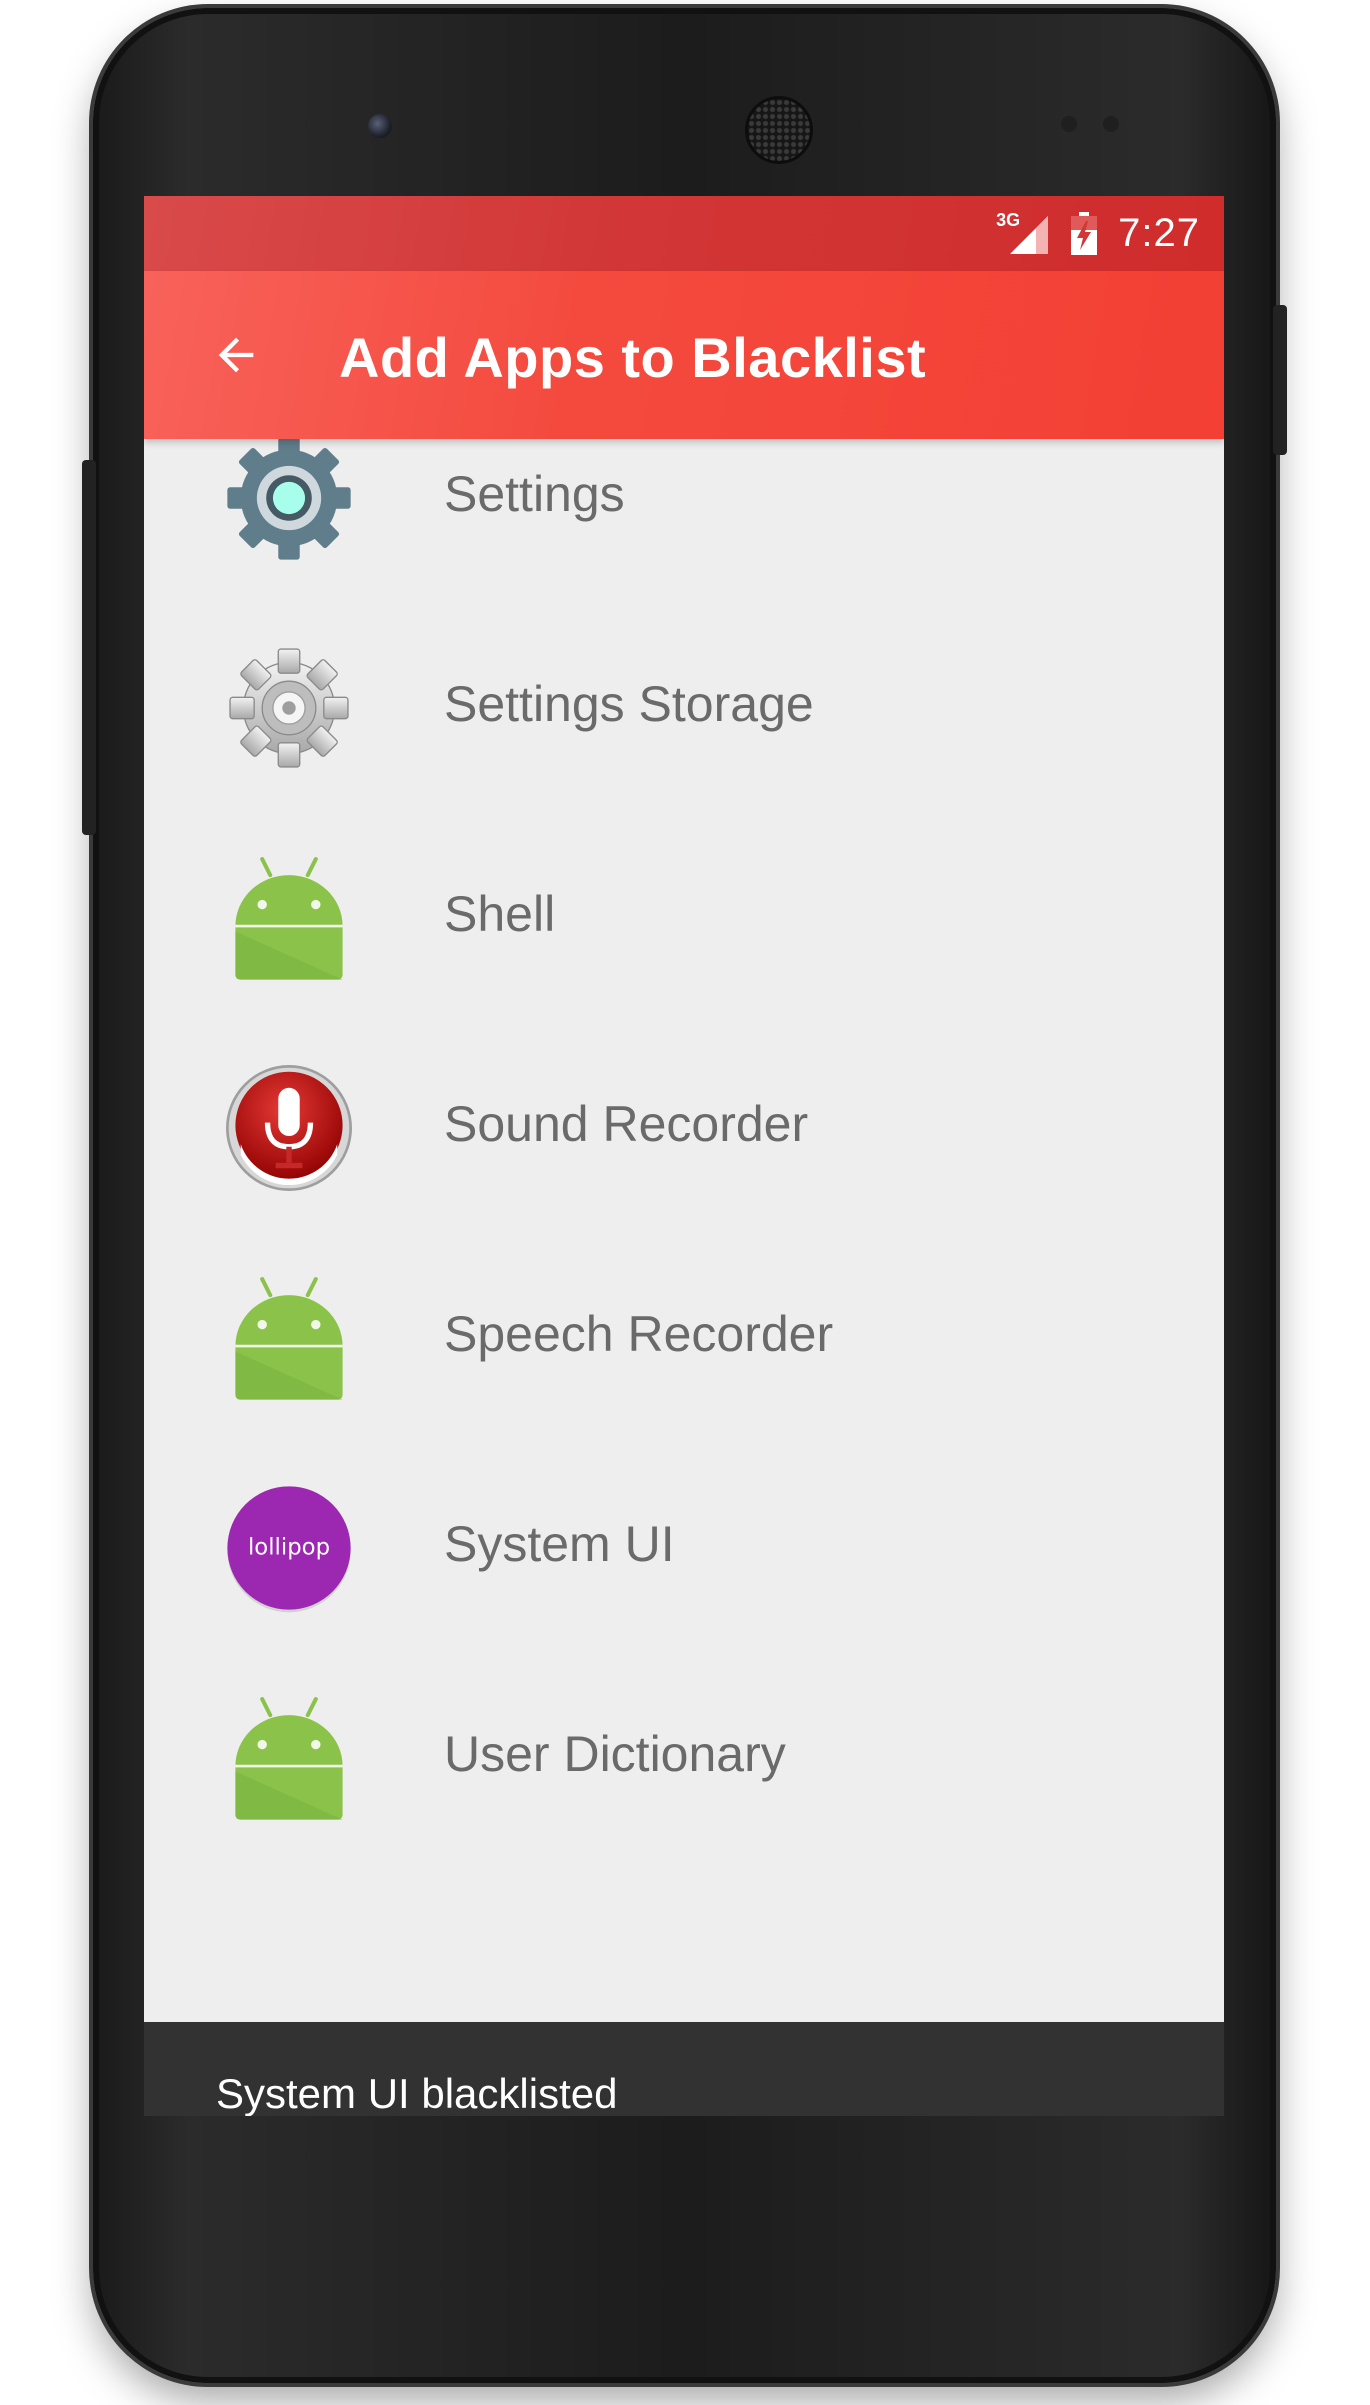 The height and width of the screenshot is (2405, 1370). What do you see at coordinates (1069, 124) in the screenshot?
I see `proximity-sensor` at bounding box center [1069, 124].